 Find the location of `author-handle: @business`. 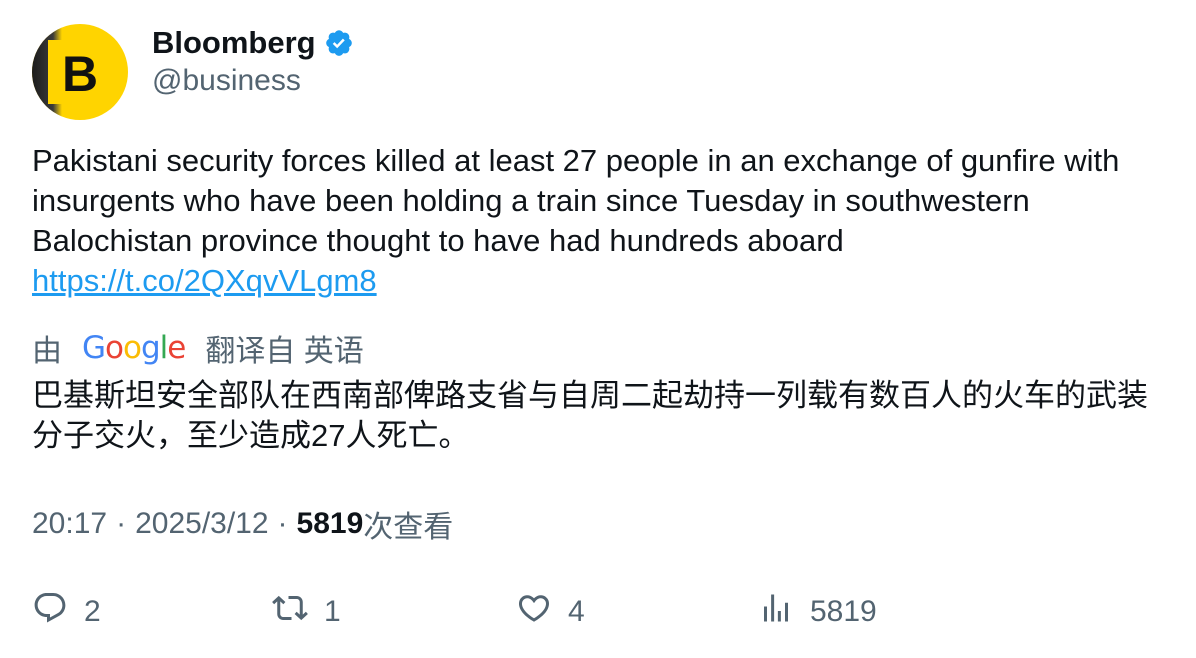

author-handle: @business is located at coordinates (226, 81).